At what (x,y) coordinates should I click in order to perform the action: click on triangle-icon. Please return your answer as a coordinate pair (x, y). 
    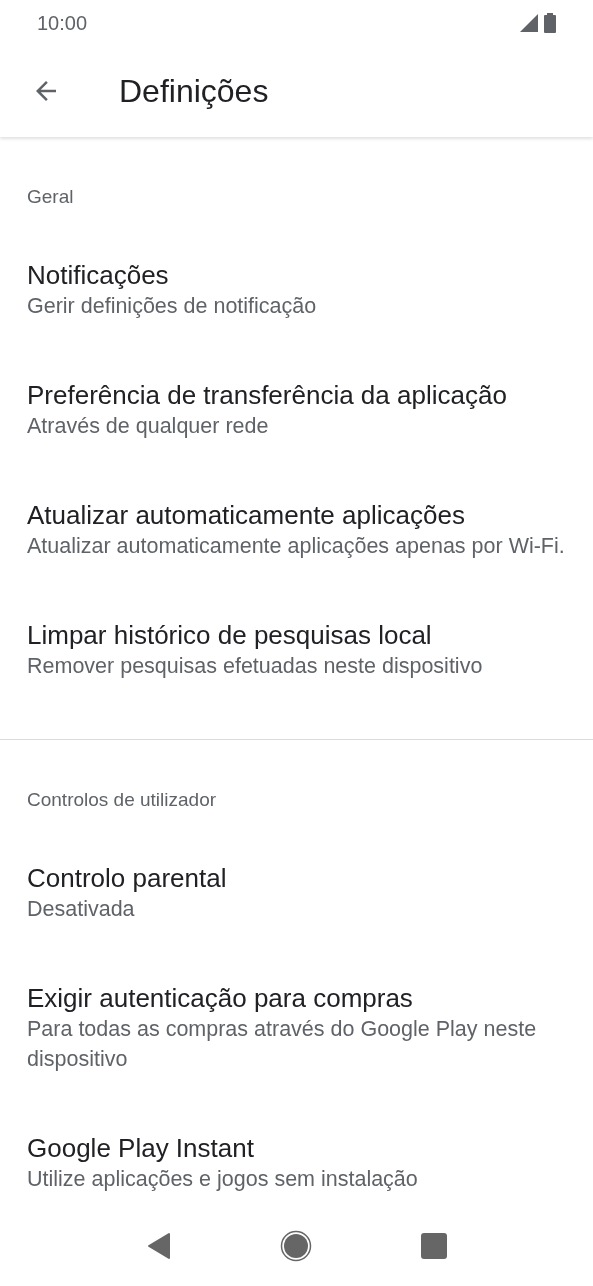
    Looking at the image, I should click on (158, 1246).